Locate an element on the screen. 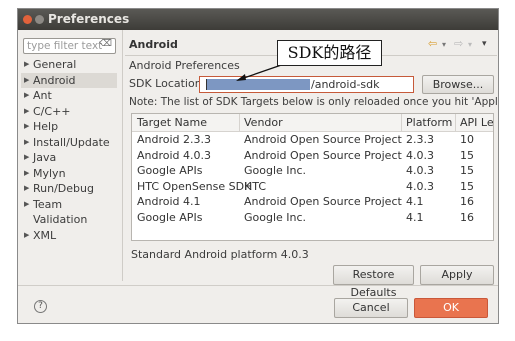 The width and height of the screenshot is (515, 341). nav-item-label: Android is located at coordinates (54, 80).